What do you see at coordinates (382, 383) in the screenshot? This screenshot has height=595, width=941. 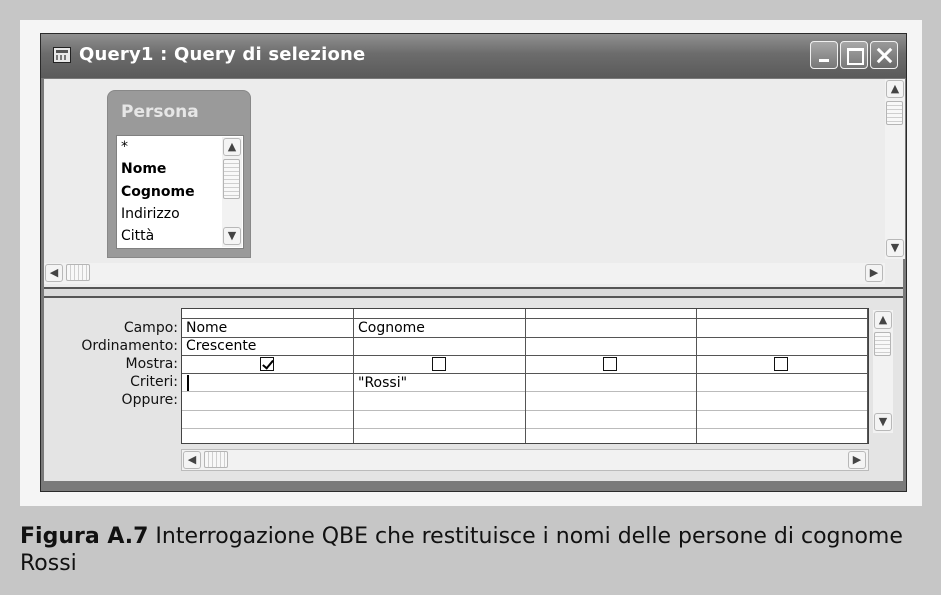 I see `grid-cell-criteri-2: "Rossi"` at bounding box center [382, 383].